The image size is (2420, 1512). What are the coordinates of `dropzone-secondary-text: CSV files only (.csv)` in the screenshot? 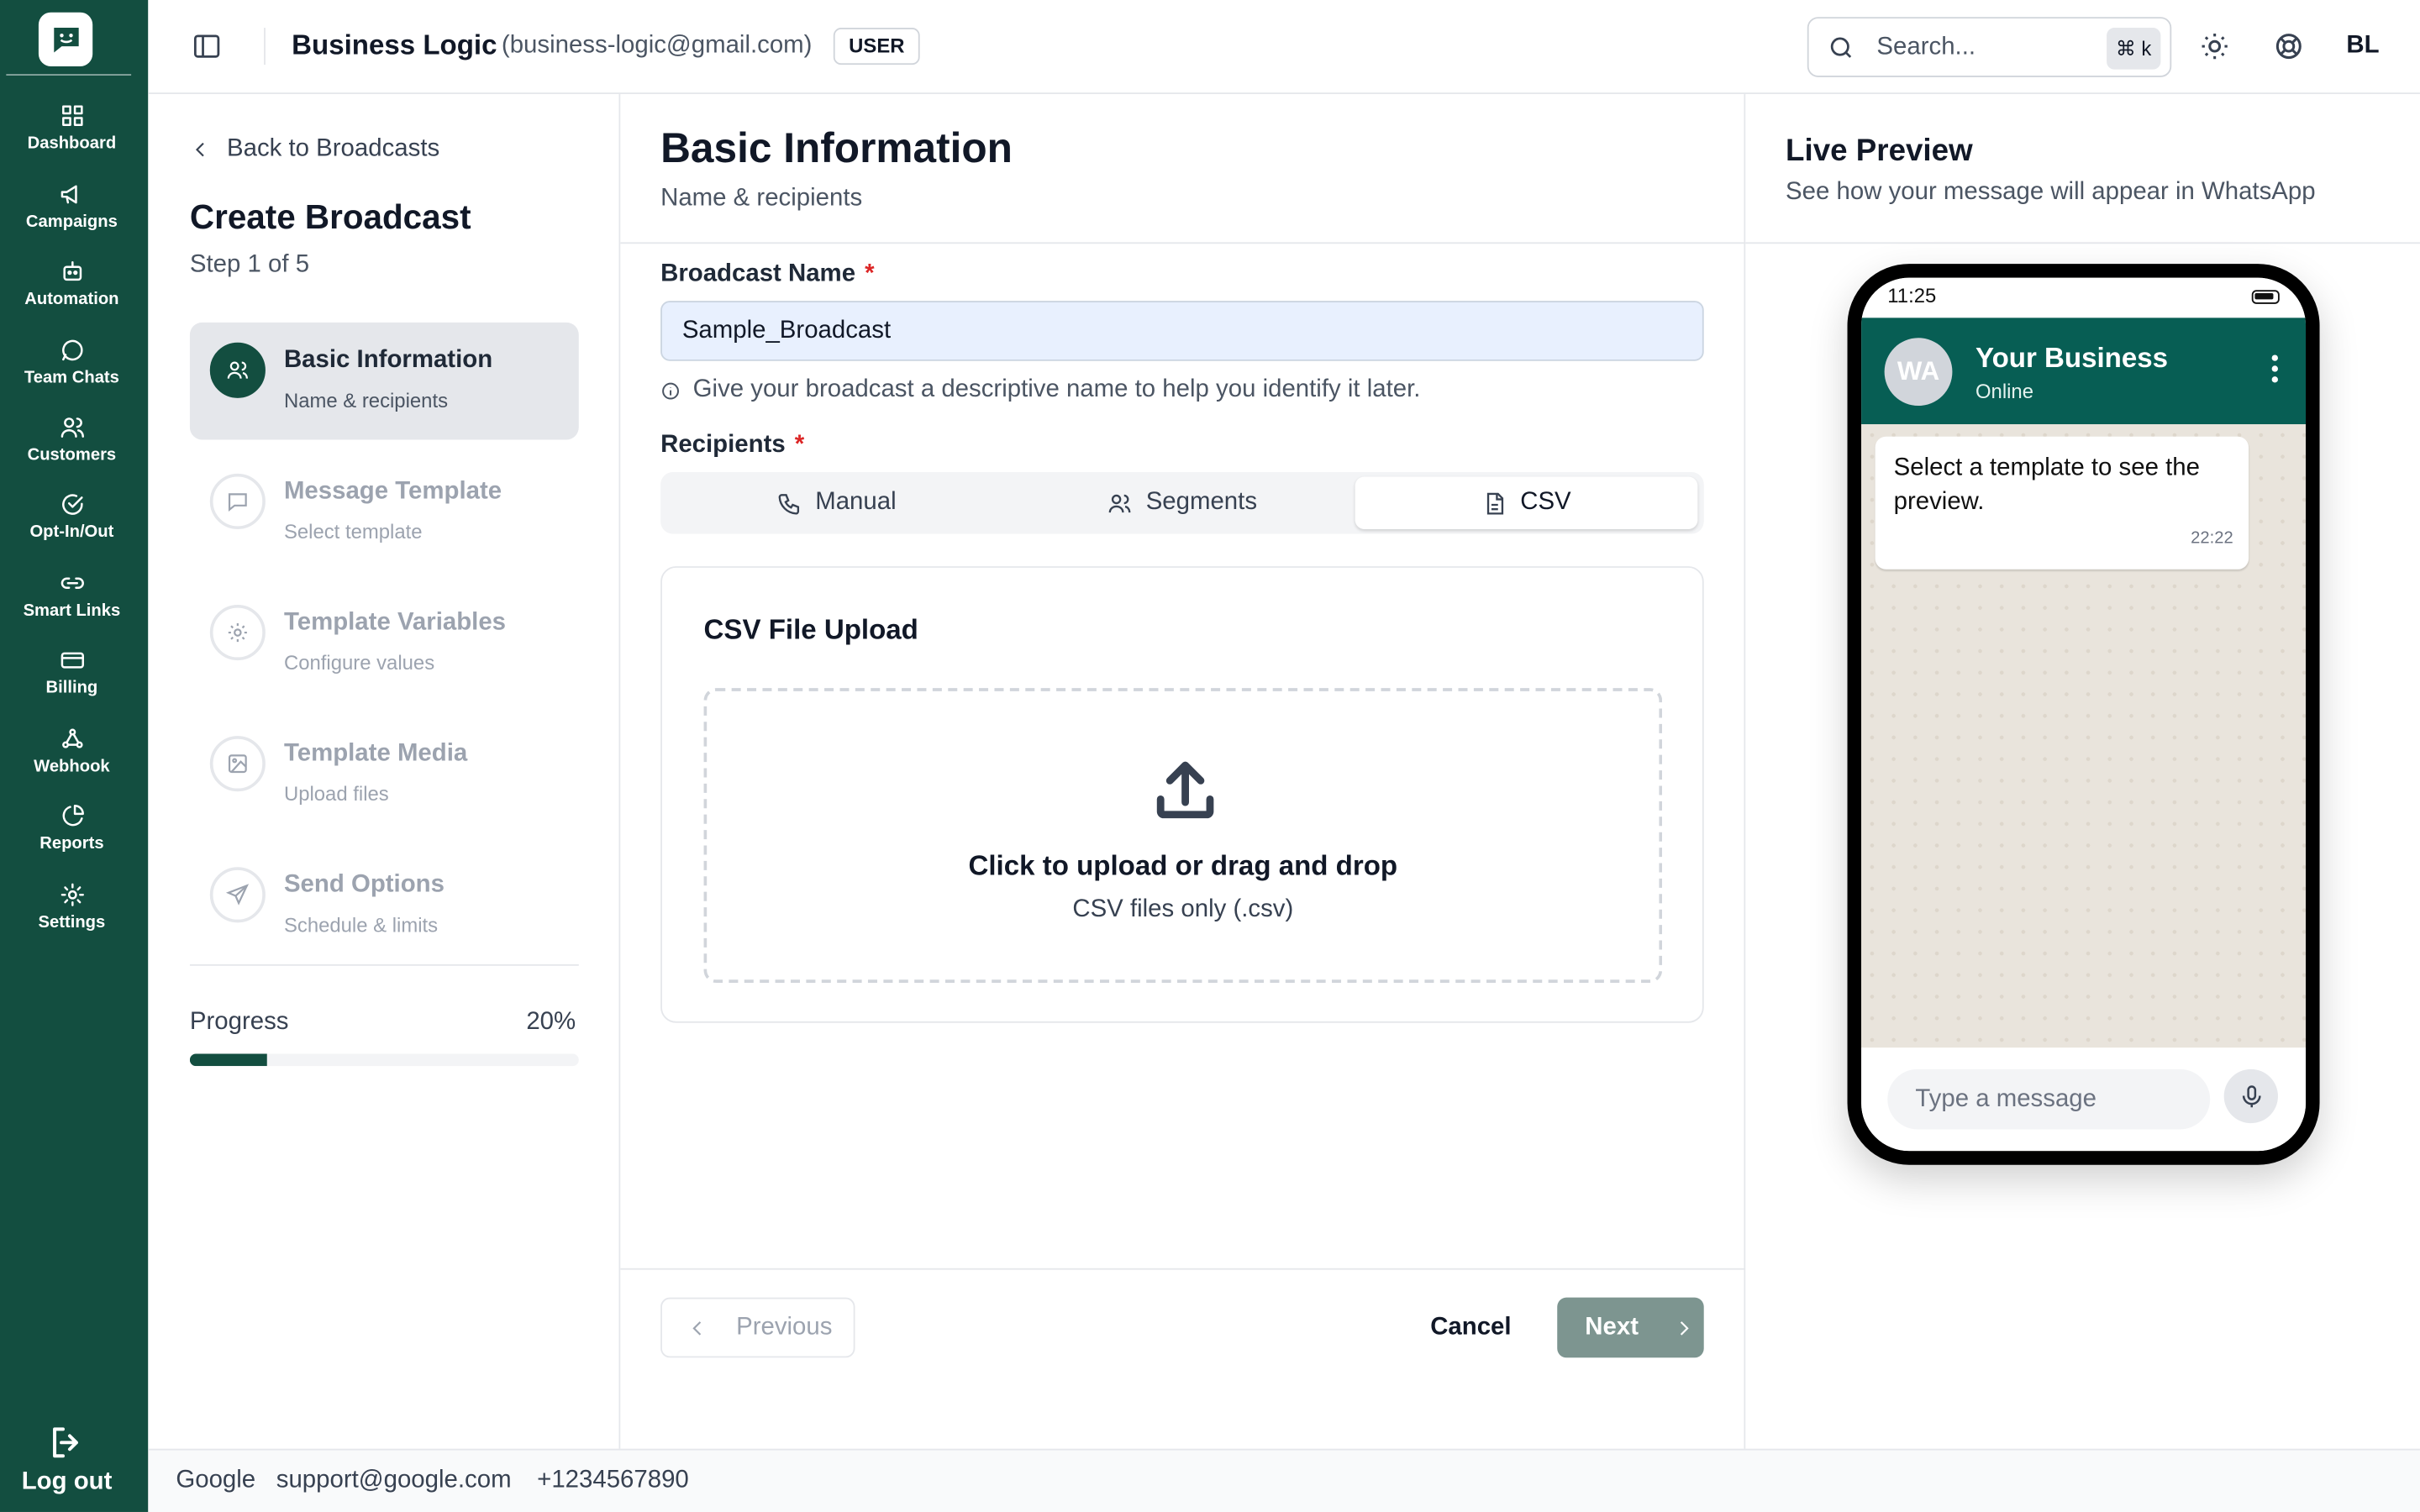 It's located at (1183, 909).